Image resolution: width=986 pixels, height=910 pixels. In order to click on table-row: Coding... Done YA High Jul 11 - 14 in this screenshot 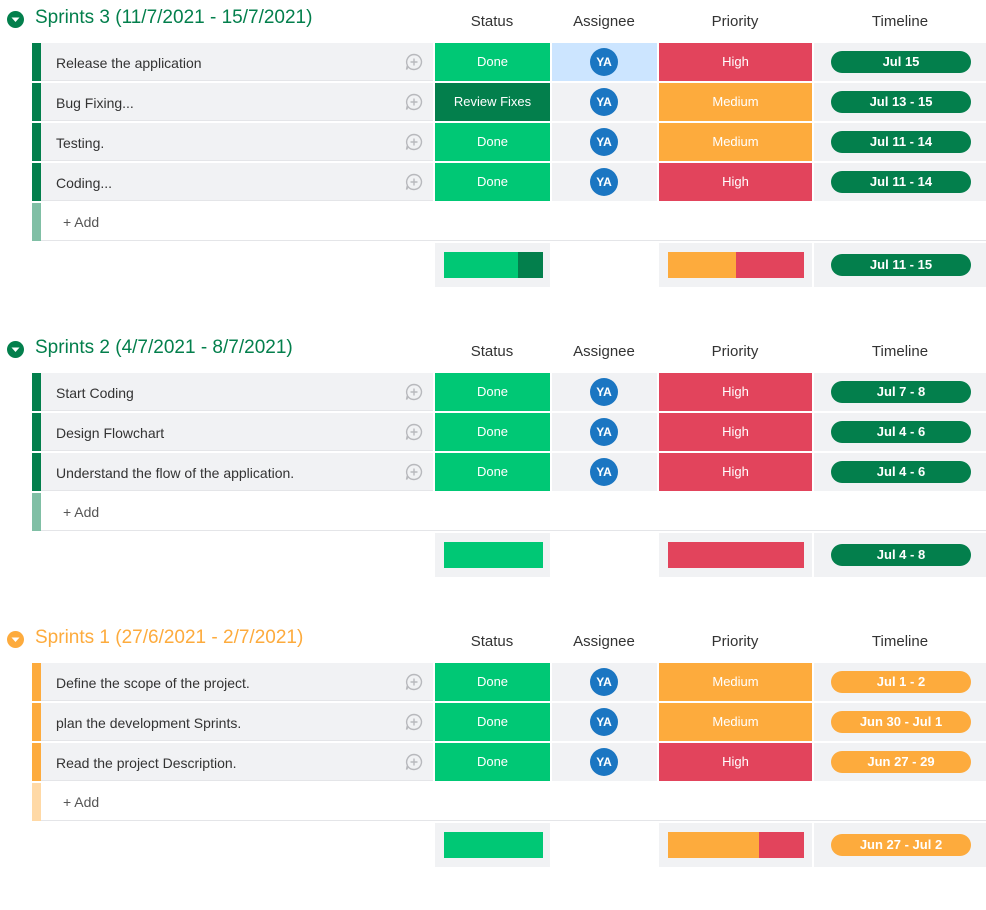, I will do `click(509, 182)`.